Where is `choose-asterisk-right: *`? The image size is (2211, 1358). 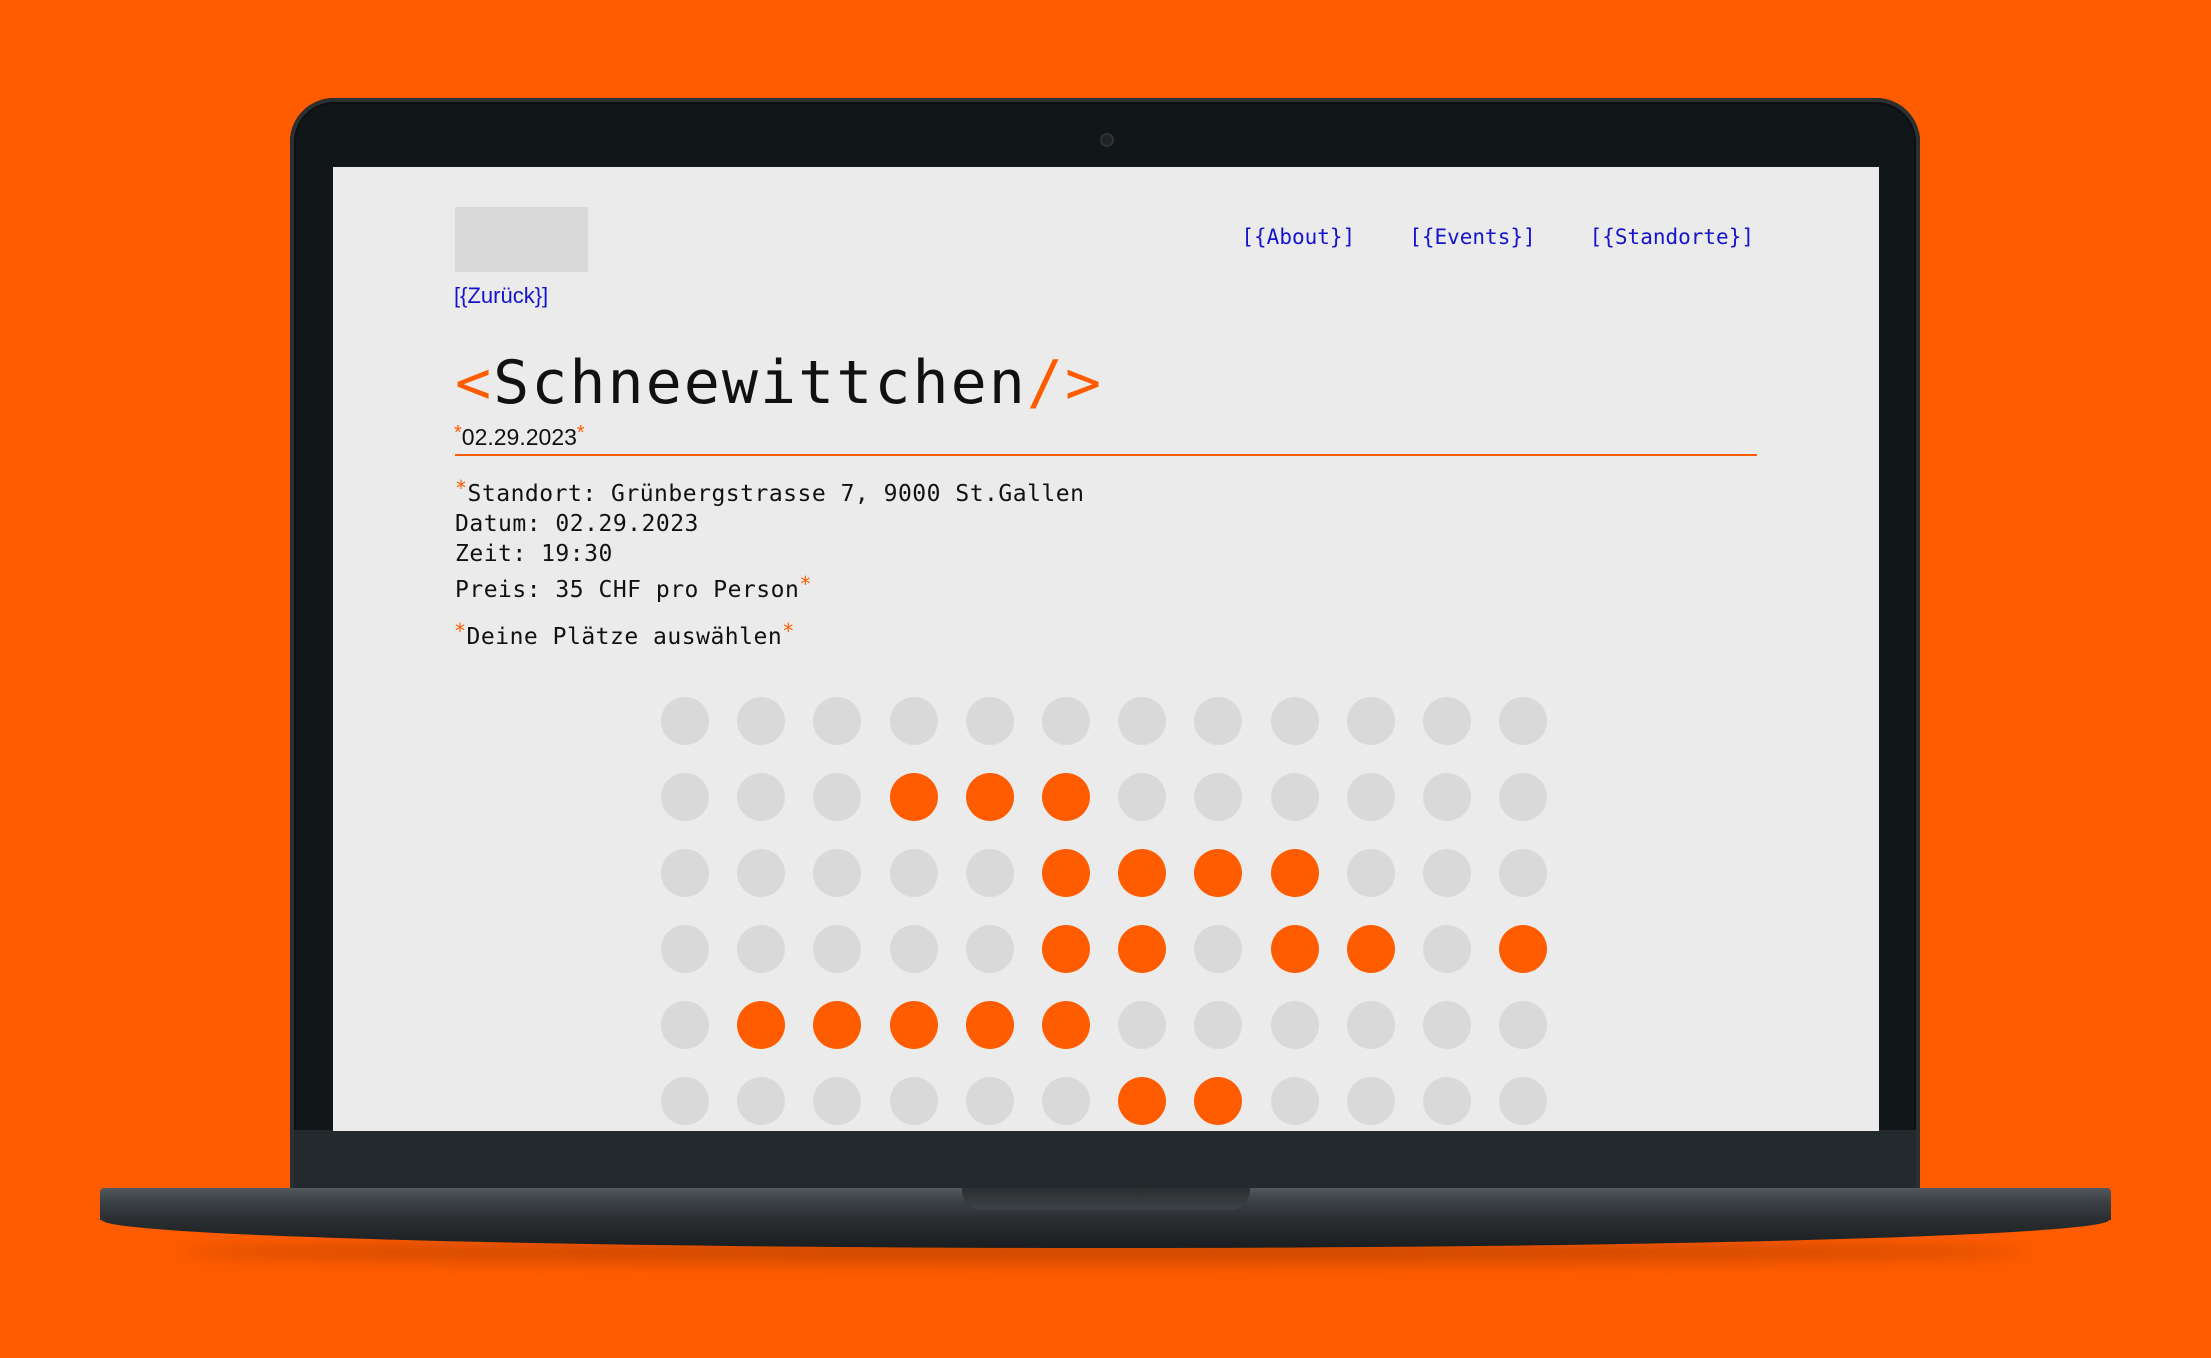 choose-asterisk-right: * is located at coordinates (788, 631).